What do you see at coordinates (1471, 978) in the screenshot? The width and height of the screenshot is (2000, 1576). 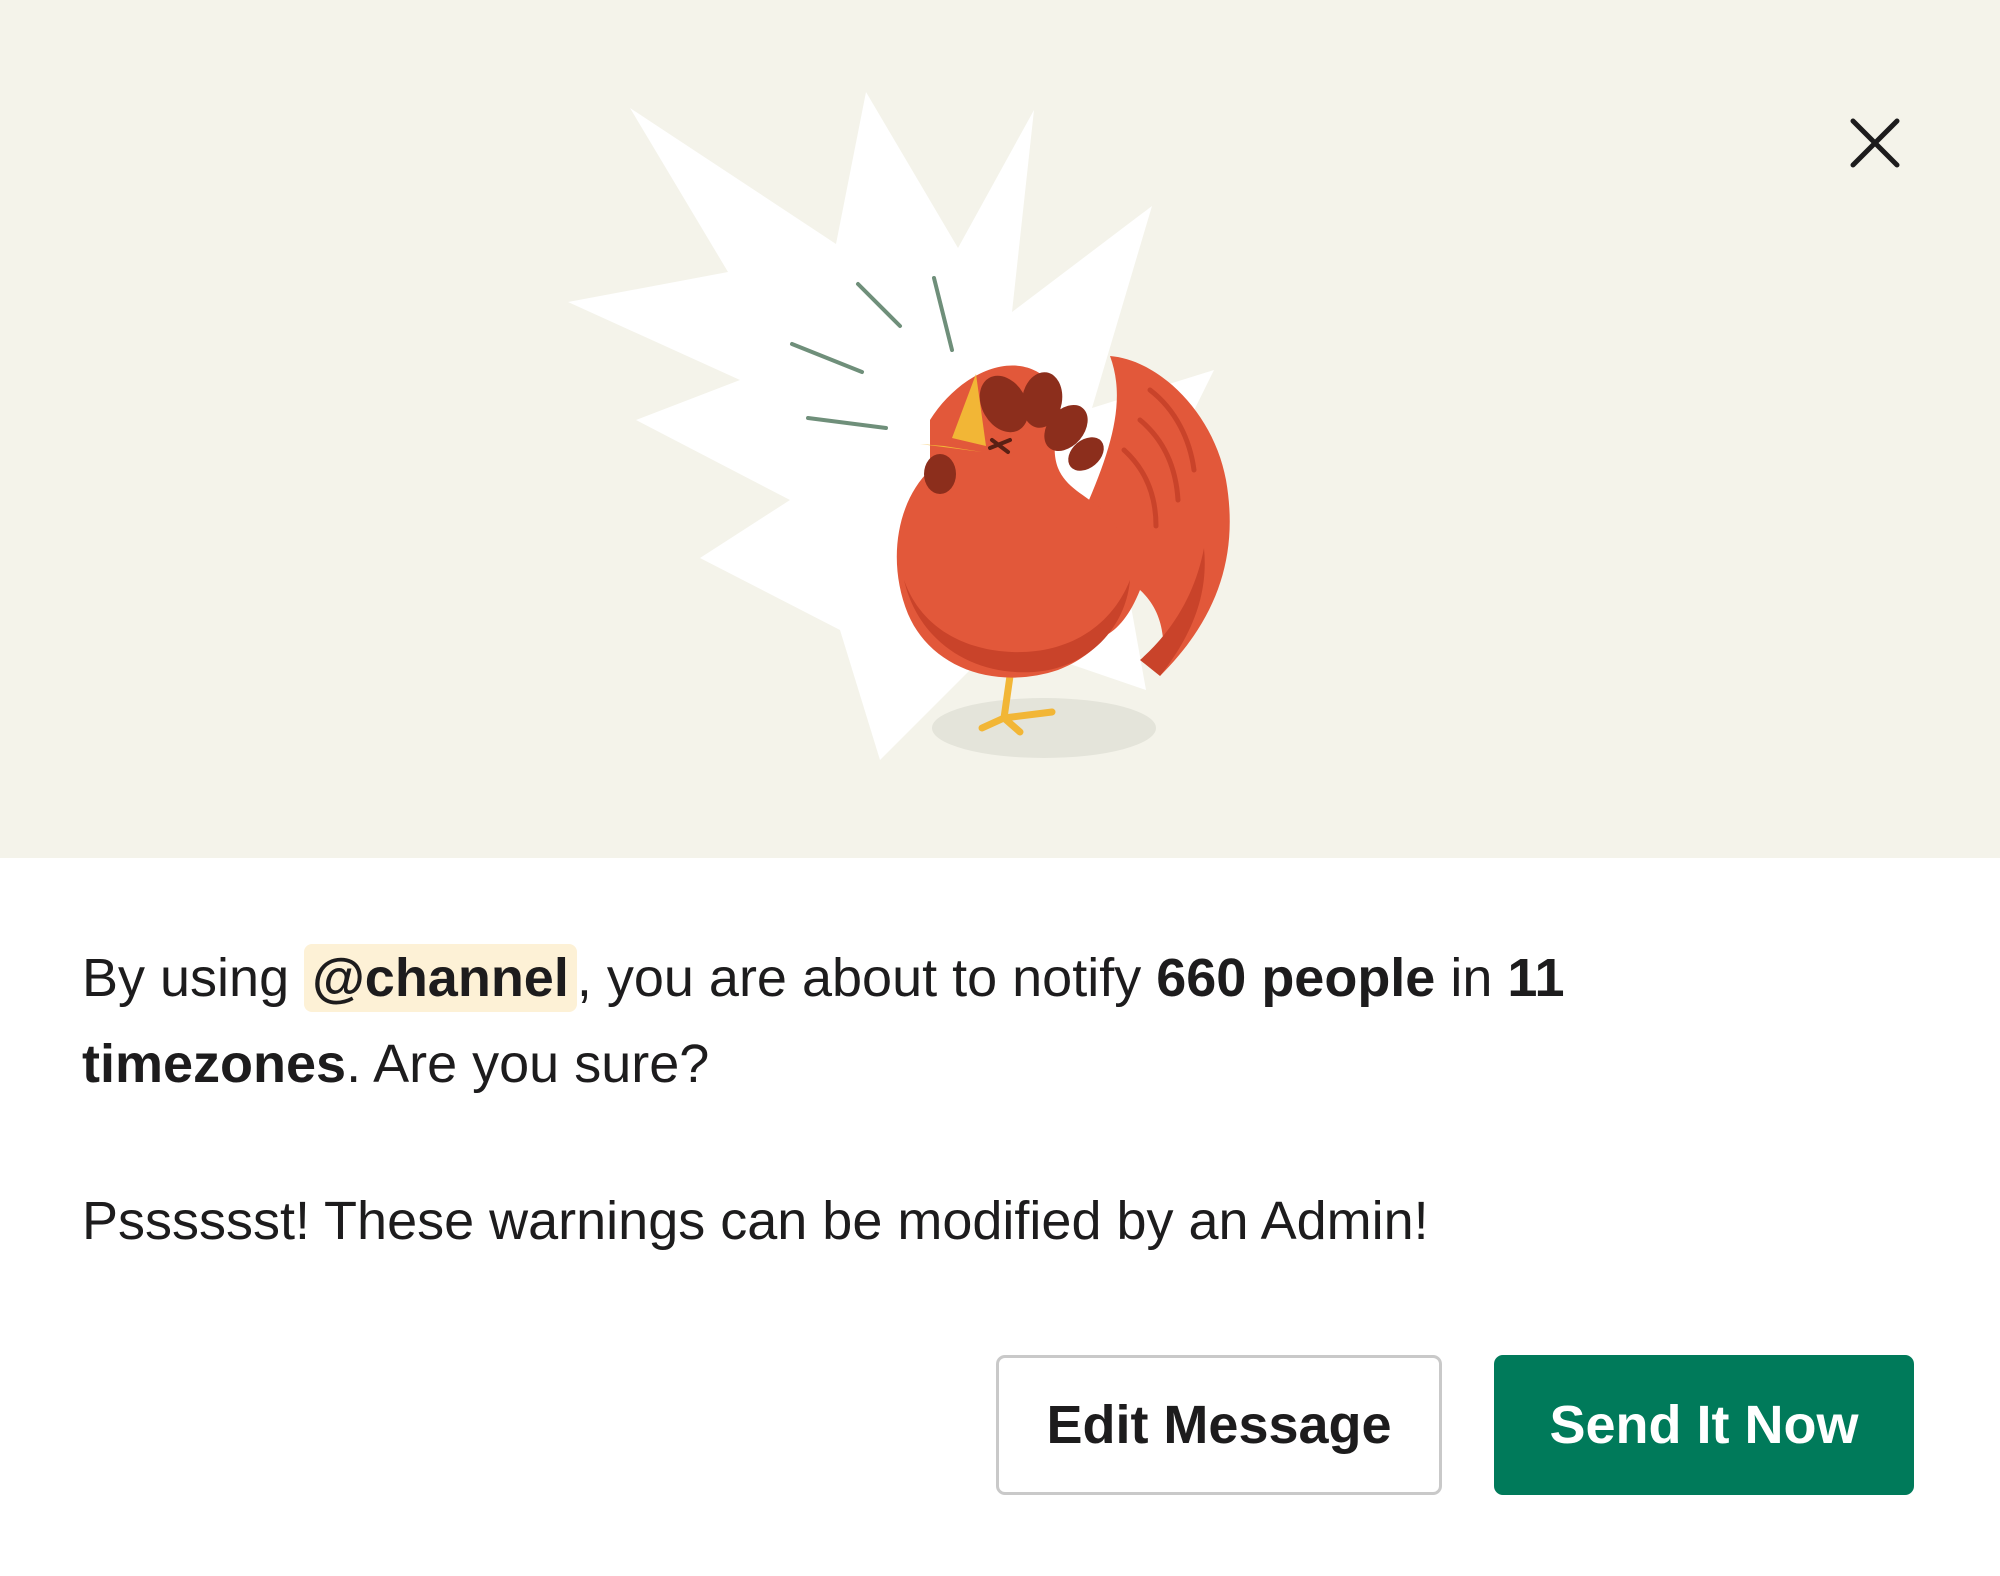 I see `message-in: in` at bounding box center [1471, 978].